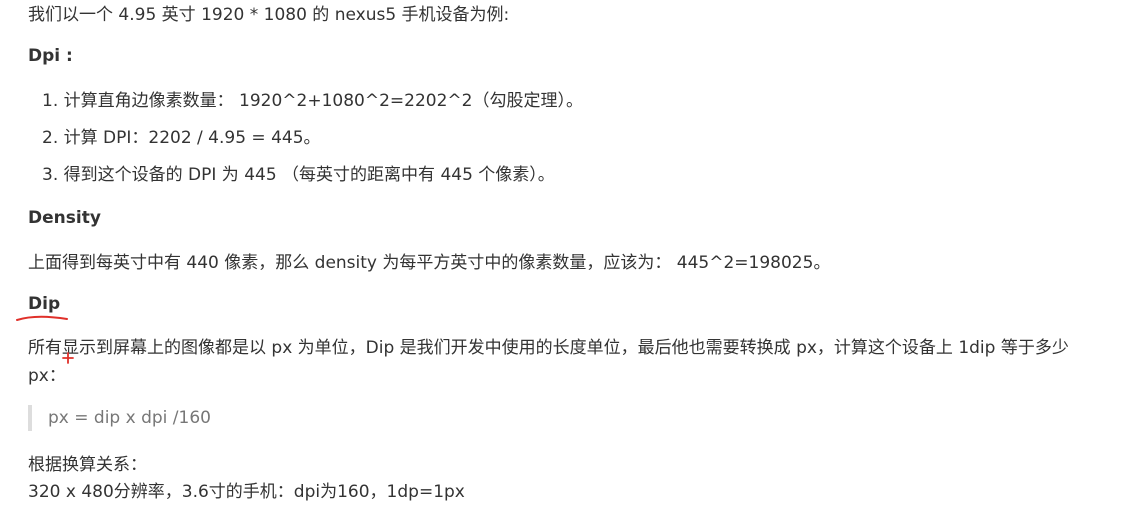 The width and height of the screenshot is (1135, 525). Describe the element at coordinates (64, 218) in the screenshot. I see `density-heading: Density` at that location.